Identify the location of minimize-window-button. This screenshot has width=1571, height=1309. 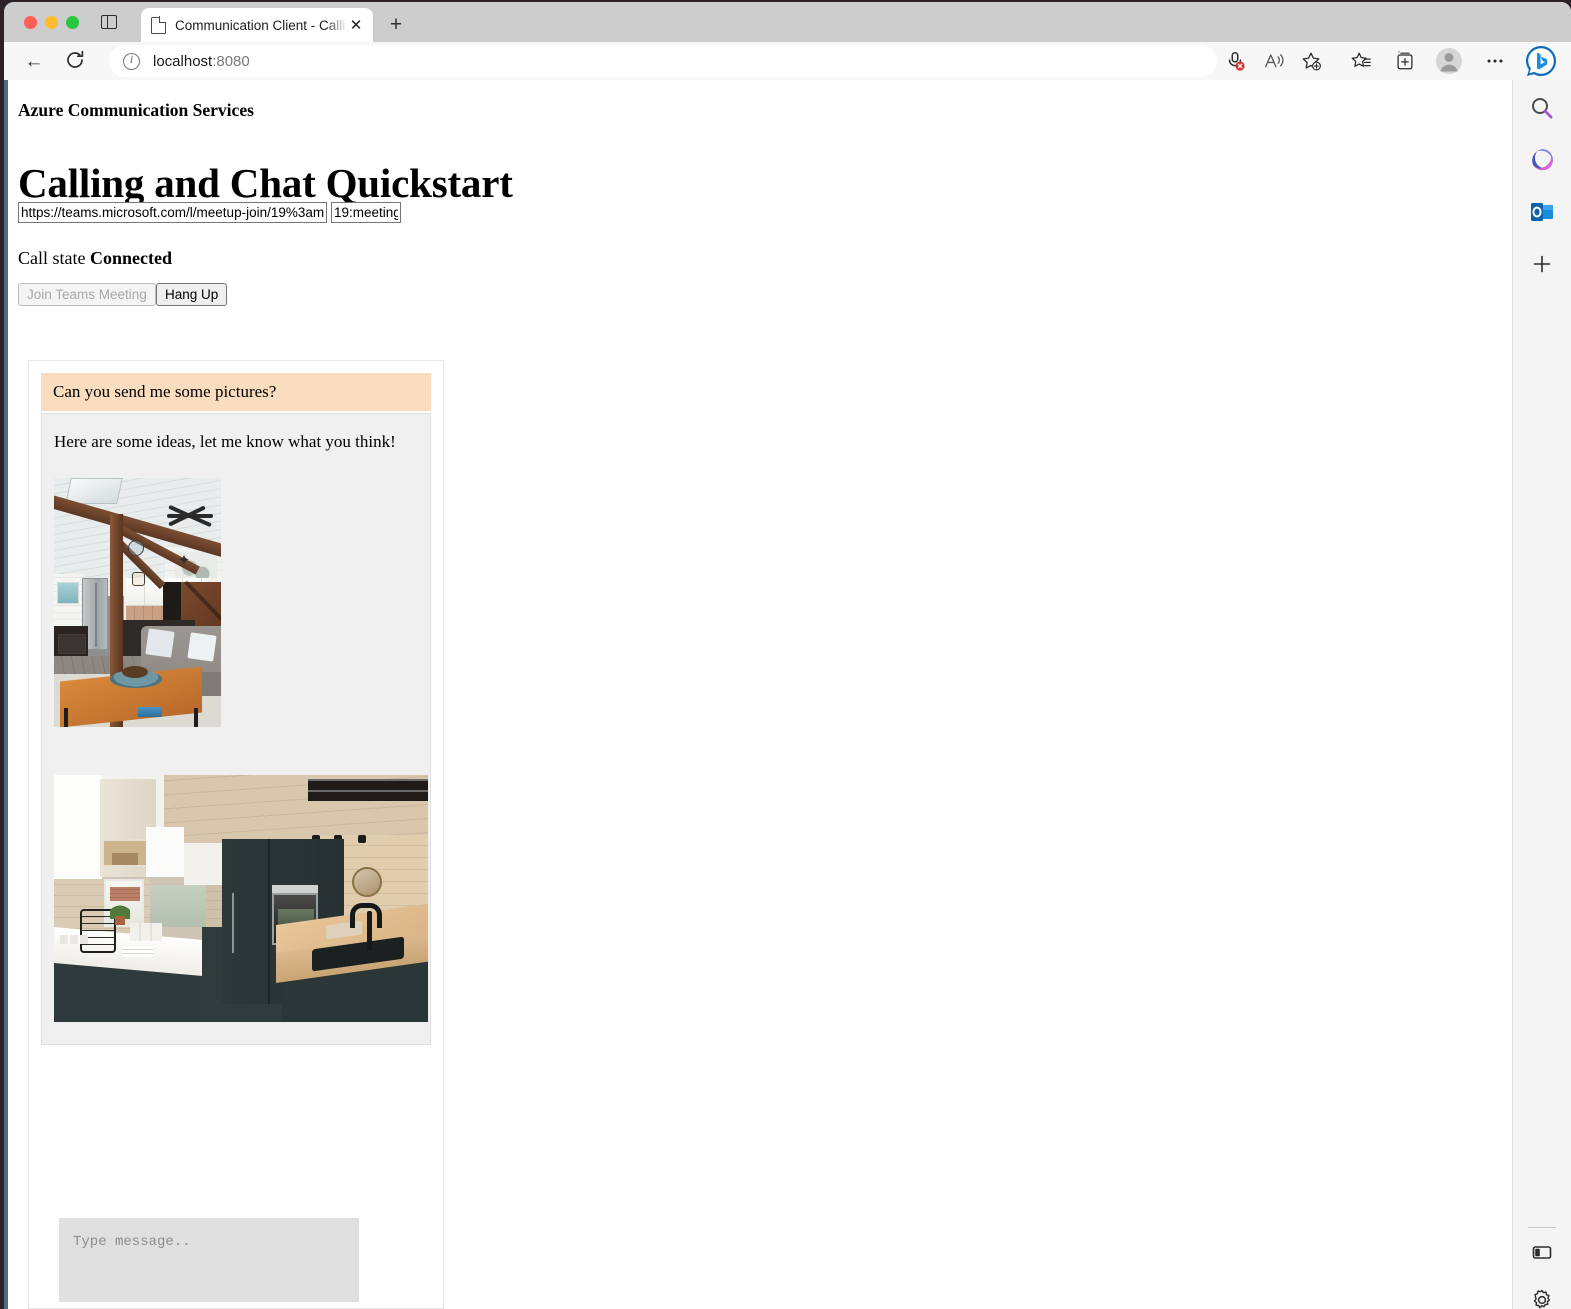
(51, 22).